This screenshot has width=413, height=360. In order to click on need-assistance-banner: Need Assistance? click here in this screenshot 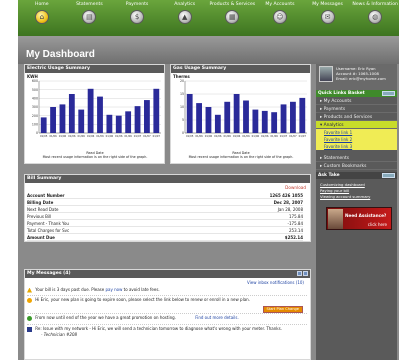, I will do `click(359, 218)`.